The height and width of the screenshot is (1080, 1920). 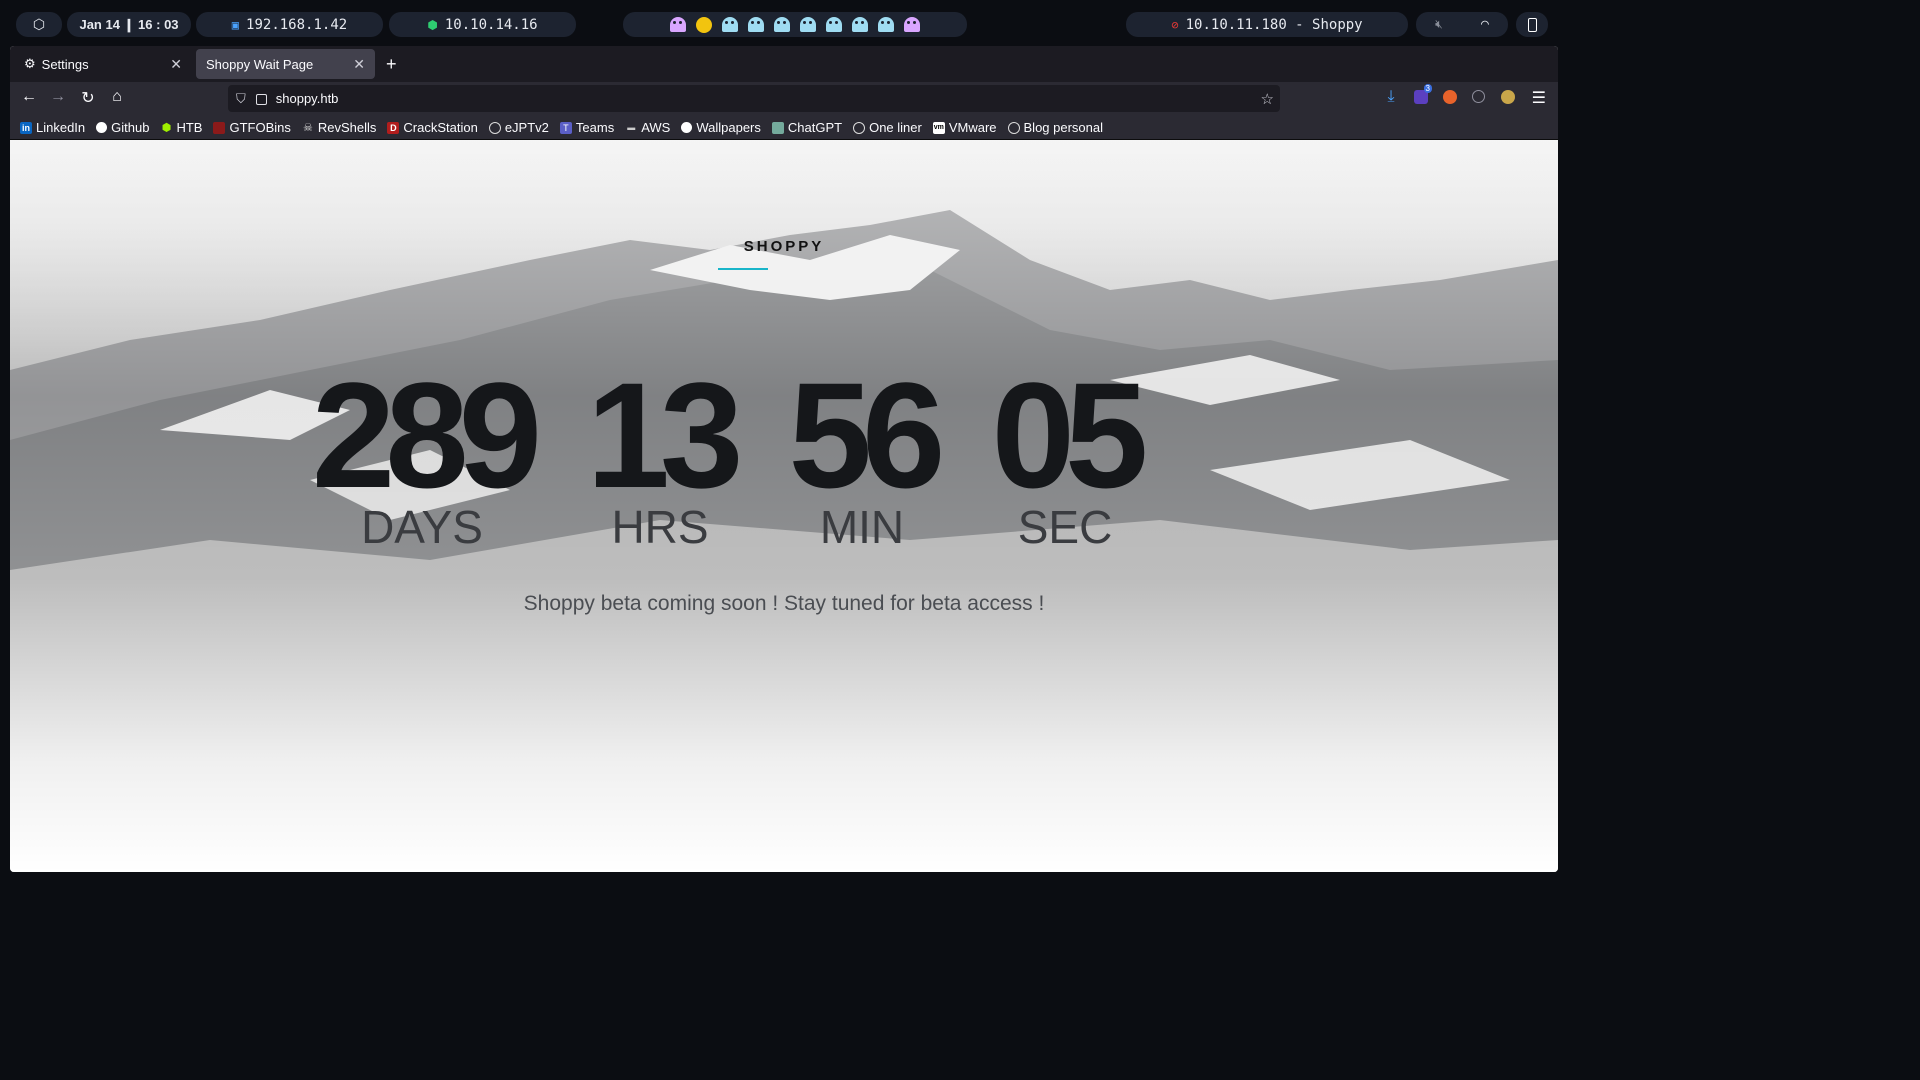 I want to click on countdown-days: 289 DAYS, so click(x=422, y=457).